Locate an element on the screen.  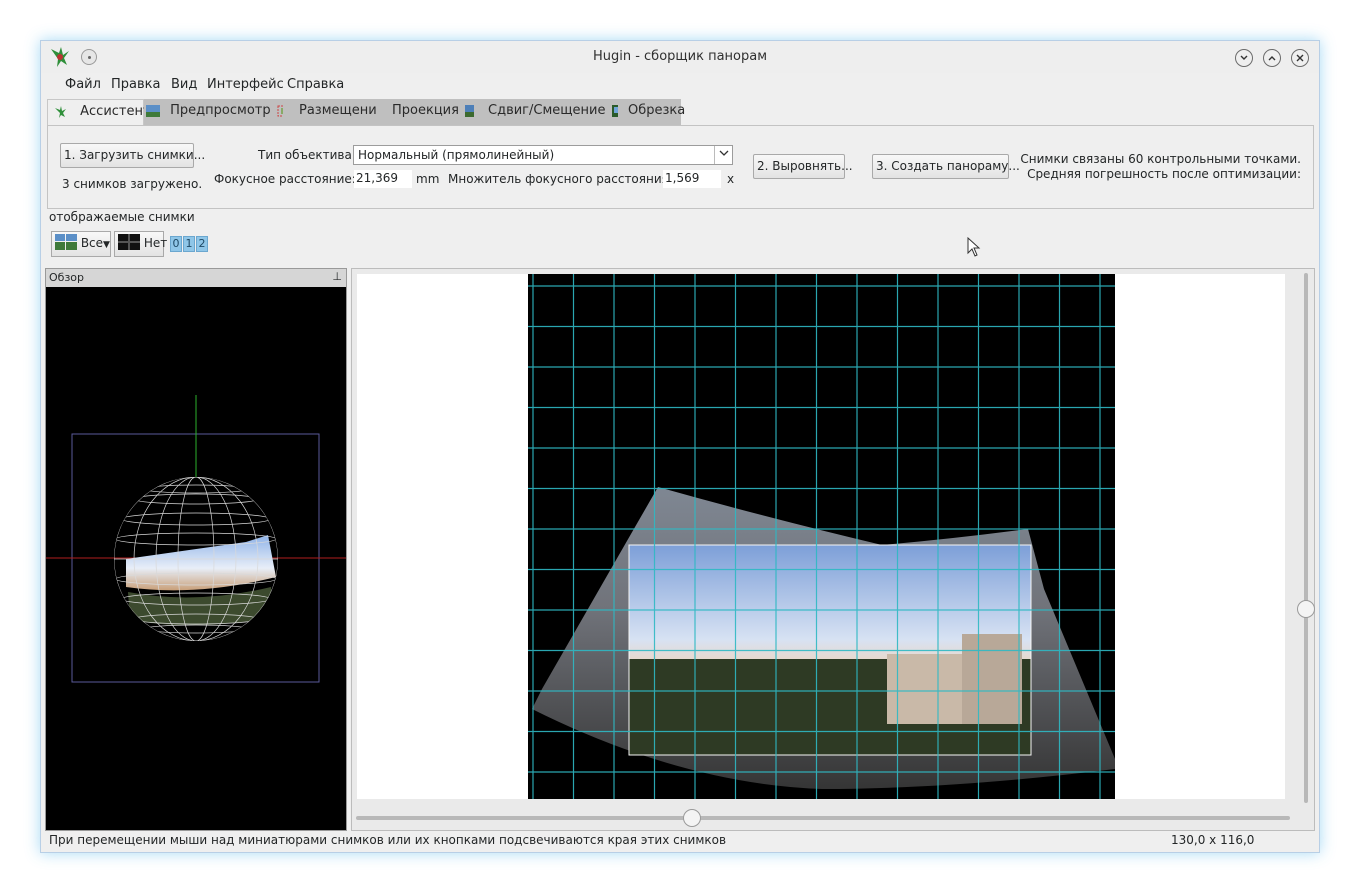
image-toggle-1: 1 is located at coordinates (189, 244).